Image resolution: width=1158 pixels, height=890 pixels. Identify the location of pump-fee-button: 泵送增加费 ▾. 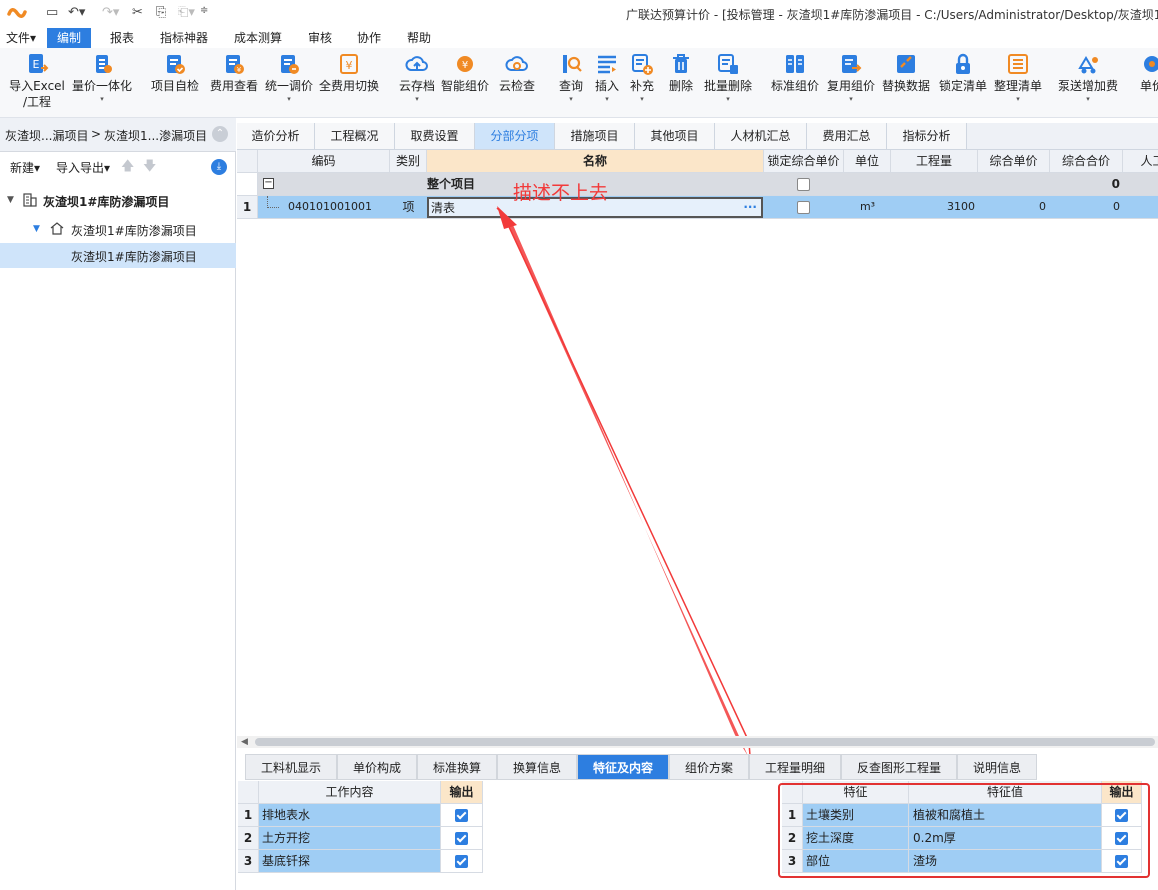
(1088, 78).